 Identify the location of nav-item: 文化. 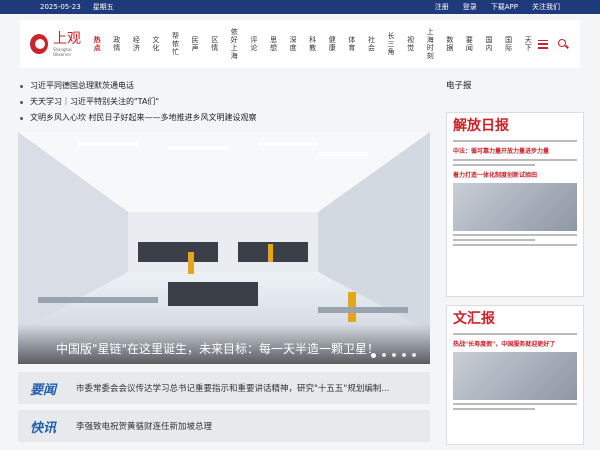
(156, 44).